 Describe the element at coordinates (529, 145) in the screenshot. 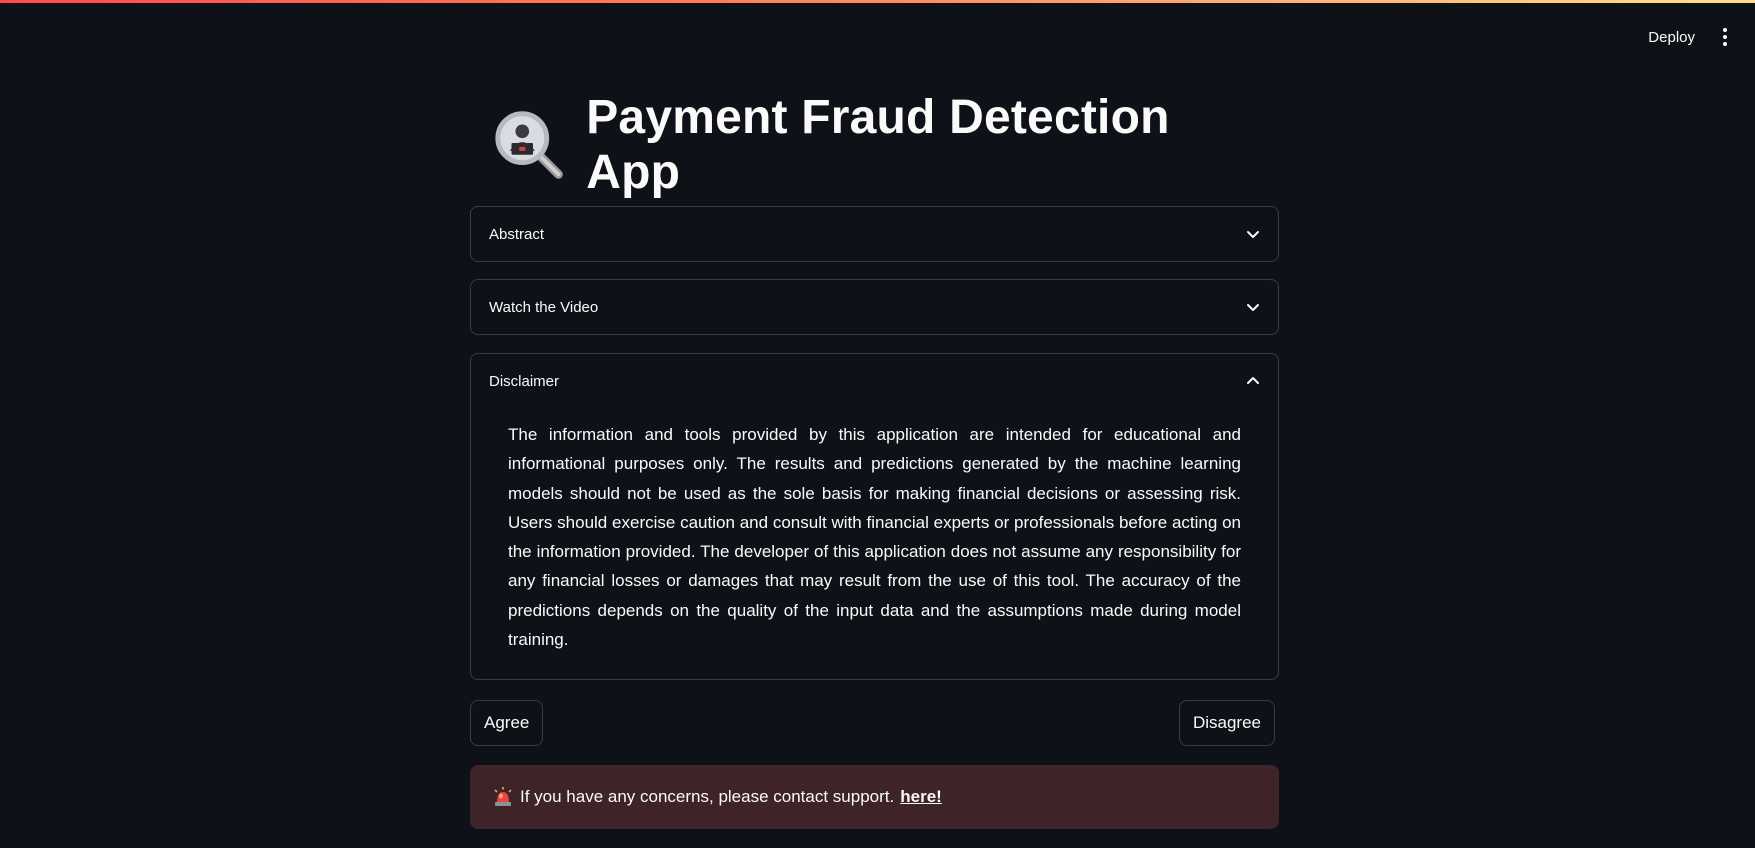

I see `magnifier-hacker-icon` at that location.